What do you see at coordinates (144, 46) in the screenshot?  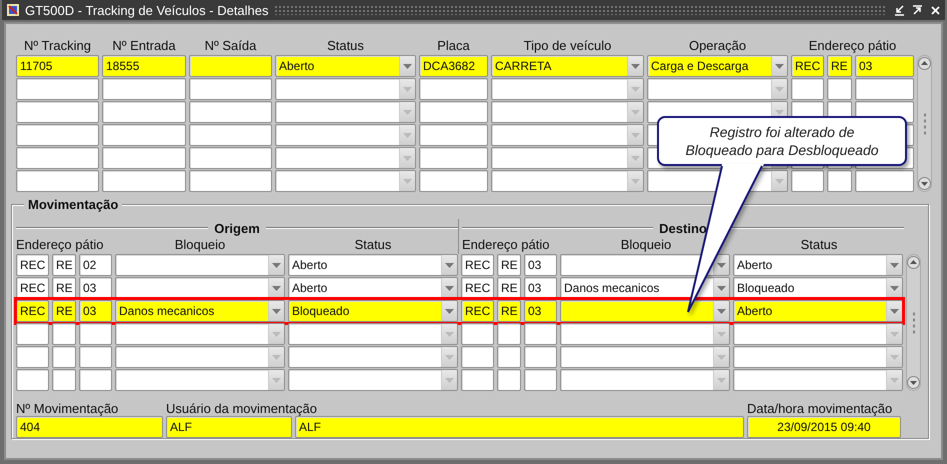 I see `column-header: Nº Entrada` at bounding box center [144, 46].